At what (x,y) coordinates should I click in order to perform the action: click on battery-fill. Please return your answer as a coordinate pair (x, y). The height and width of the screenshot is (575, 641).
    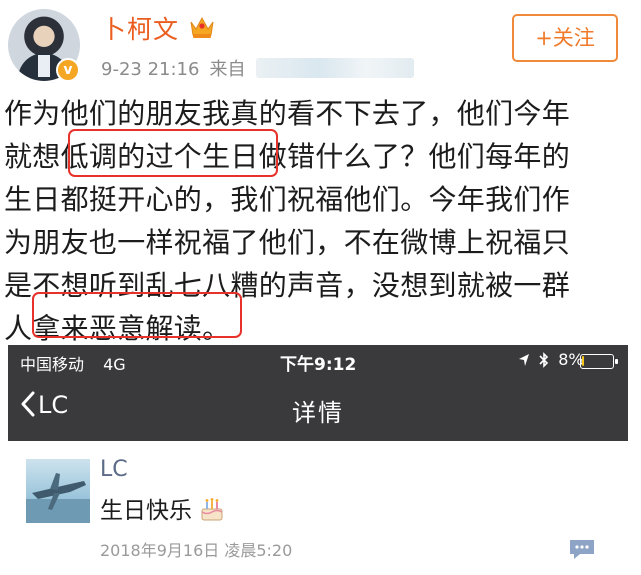
    Looking at the image, I should click on (583, 361).